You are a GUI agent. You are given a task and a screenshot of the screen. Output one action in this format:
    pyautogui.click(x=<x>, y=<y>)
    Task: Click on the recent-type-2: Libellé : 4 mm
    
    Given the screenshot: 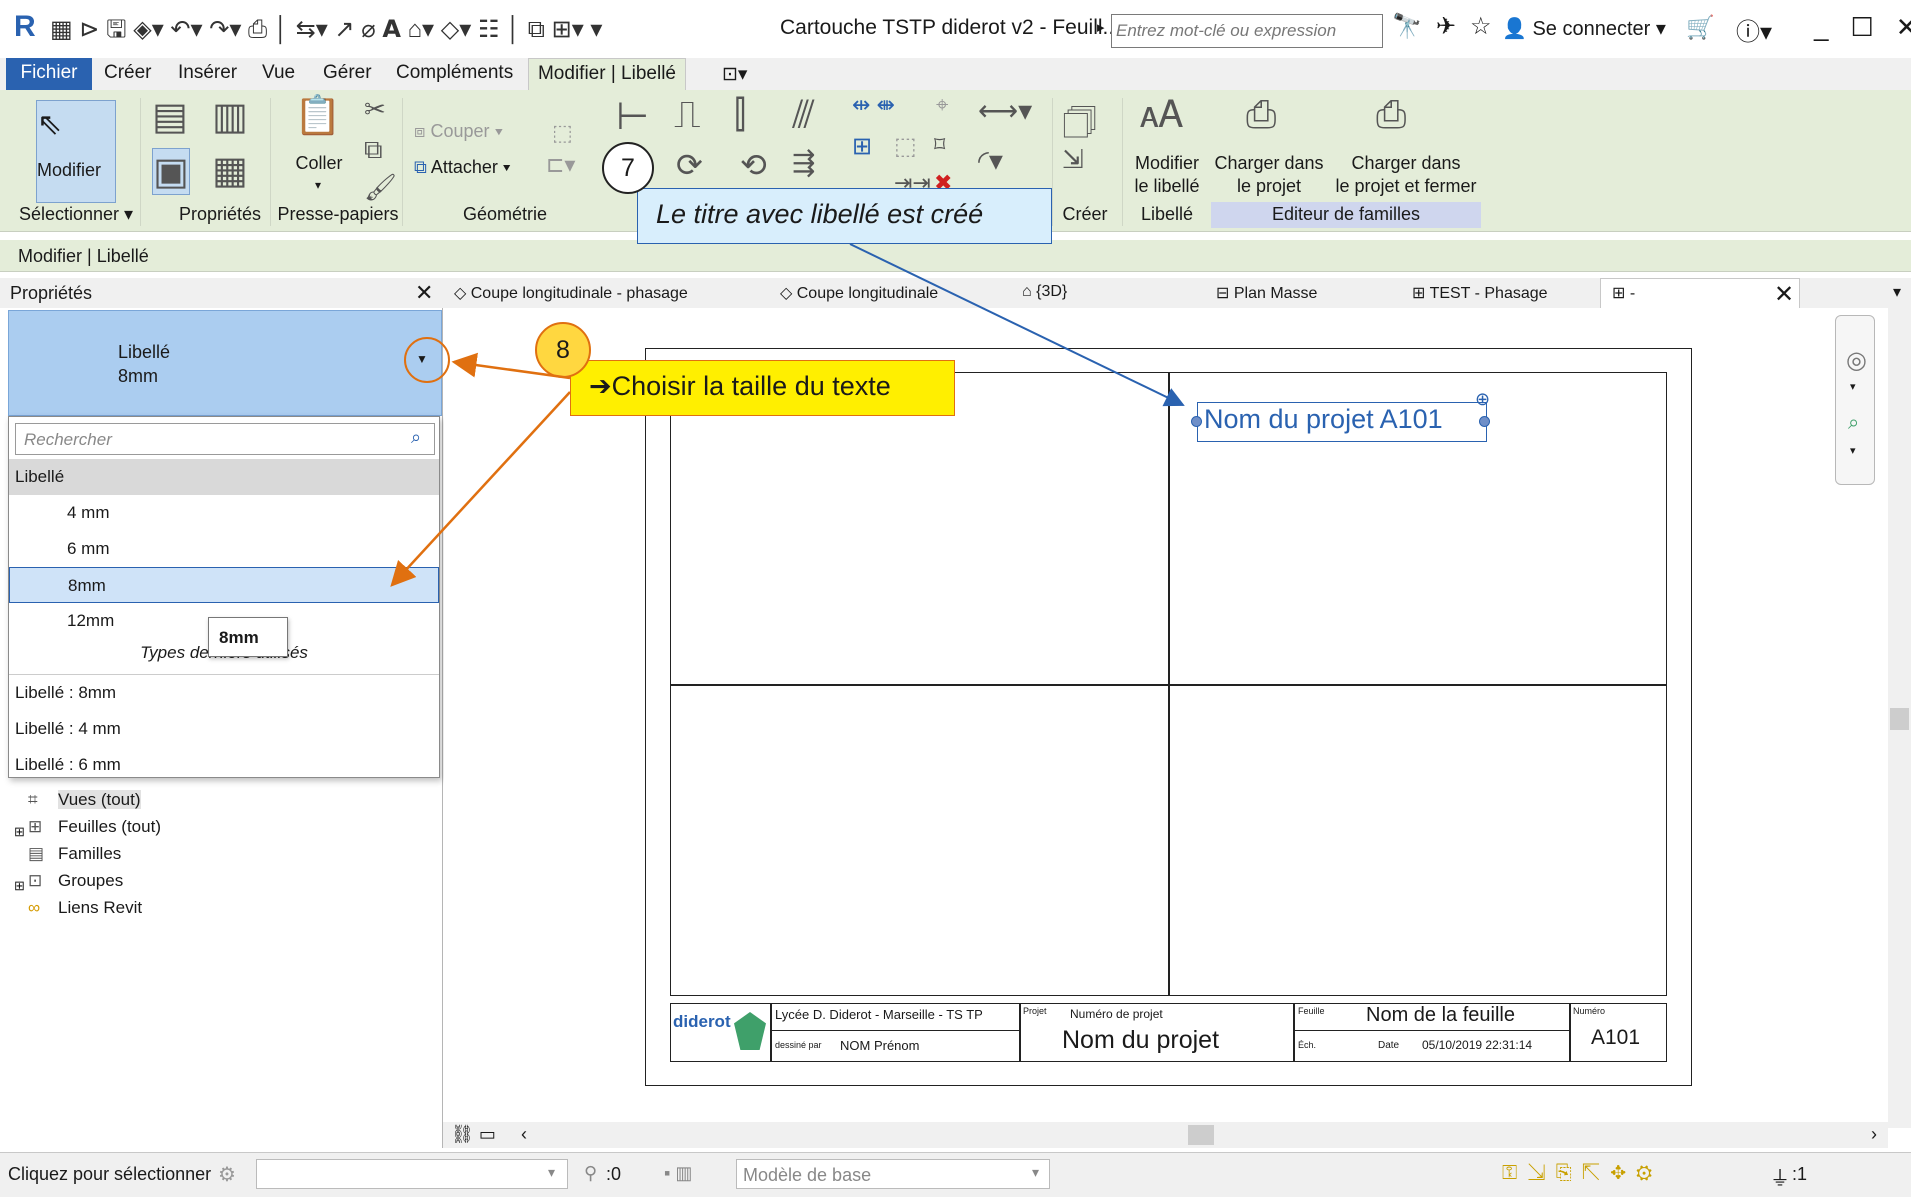 What is the action you would take?
    pyautogui.click(x=224, y=729)
    